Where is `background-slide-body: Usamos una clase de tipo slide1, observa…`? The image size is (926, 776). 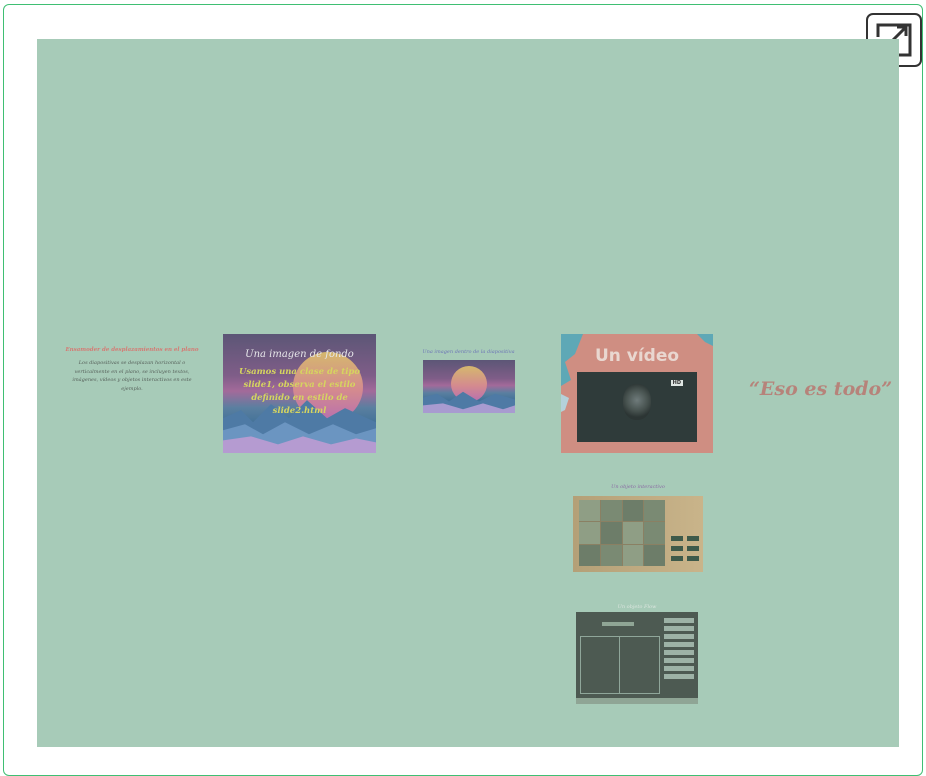 background-slide-body: Usamos una clase de tipo slide1, observa… is located at coordinates (299, 391).